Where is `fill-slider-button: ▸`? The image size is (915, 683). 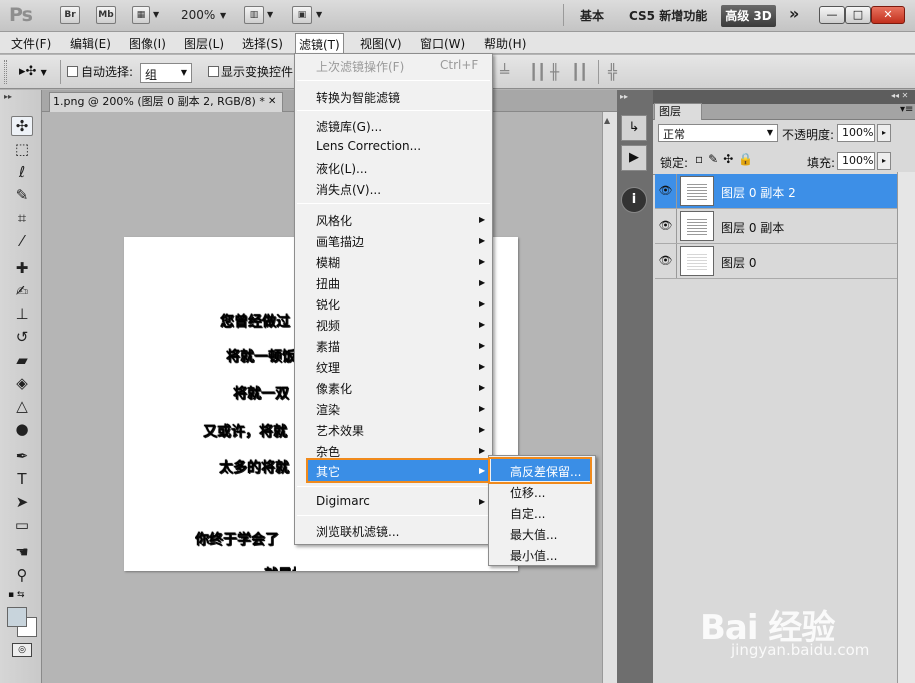
fill-slider-button: ▸ is located at coordinates (884, 161).